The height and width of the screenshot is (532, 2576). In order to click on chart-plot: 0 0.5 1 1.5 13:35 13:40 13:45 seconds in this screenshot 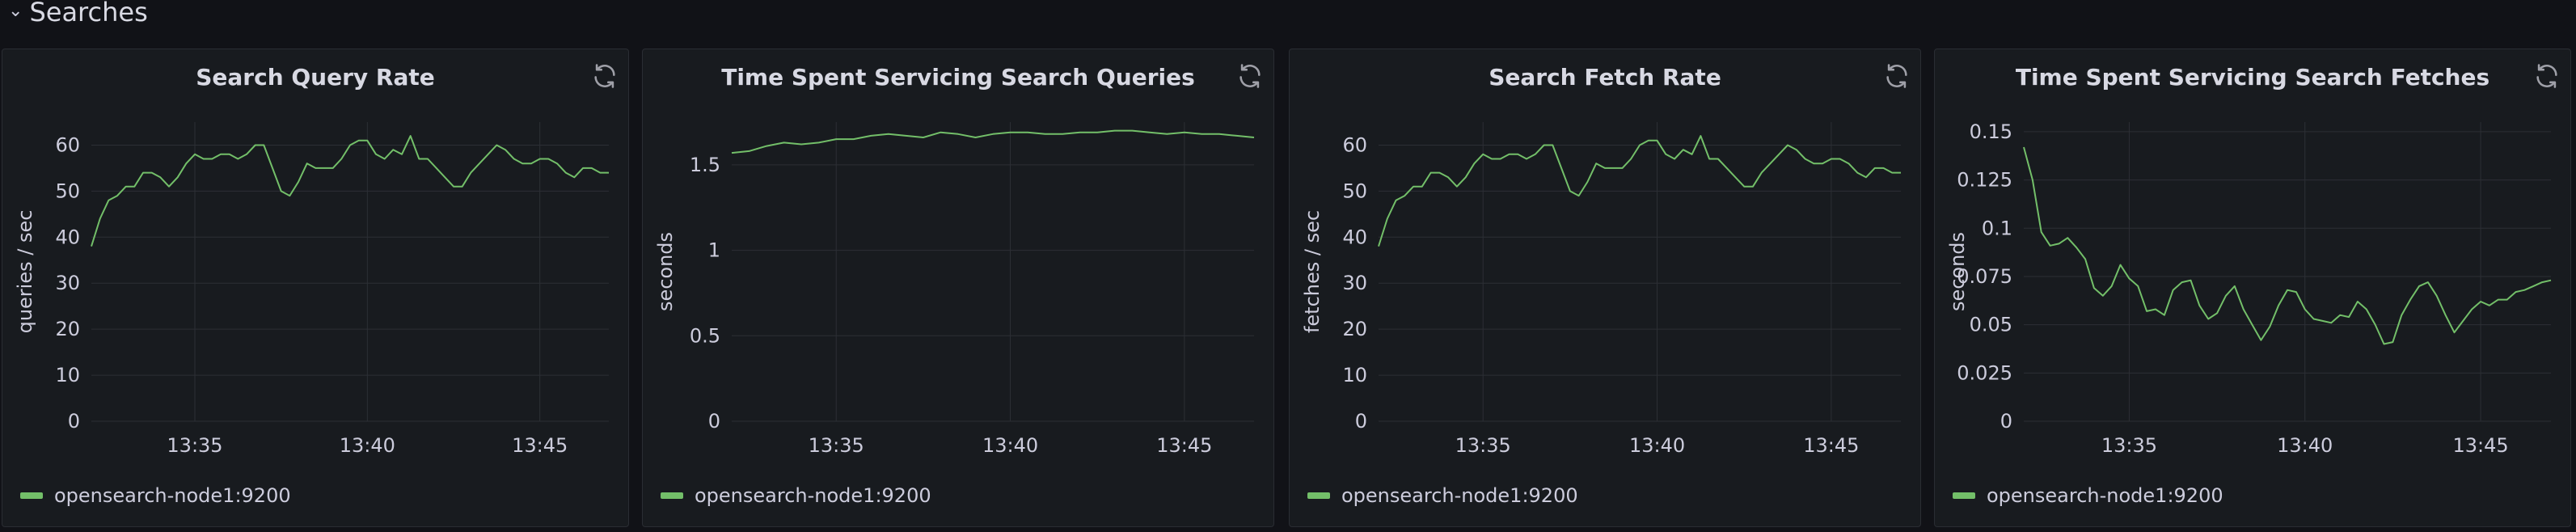, I will do `click(954, 289)`.